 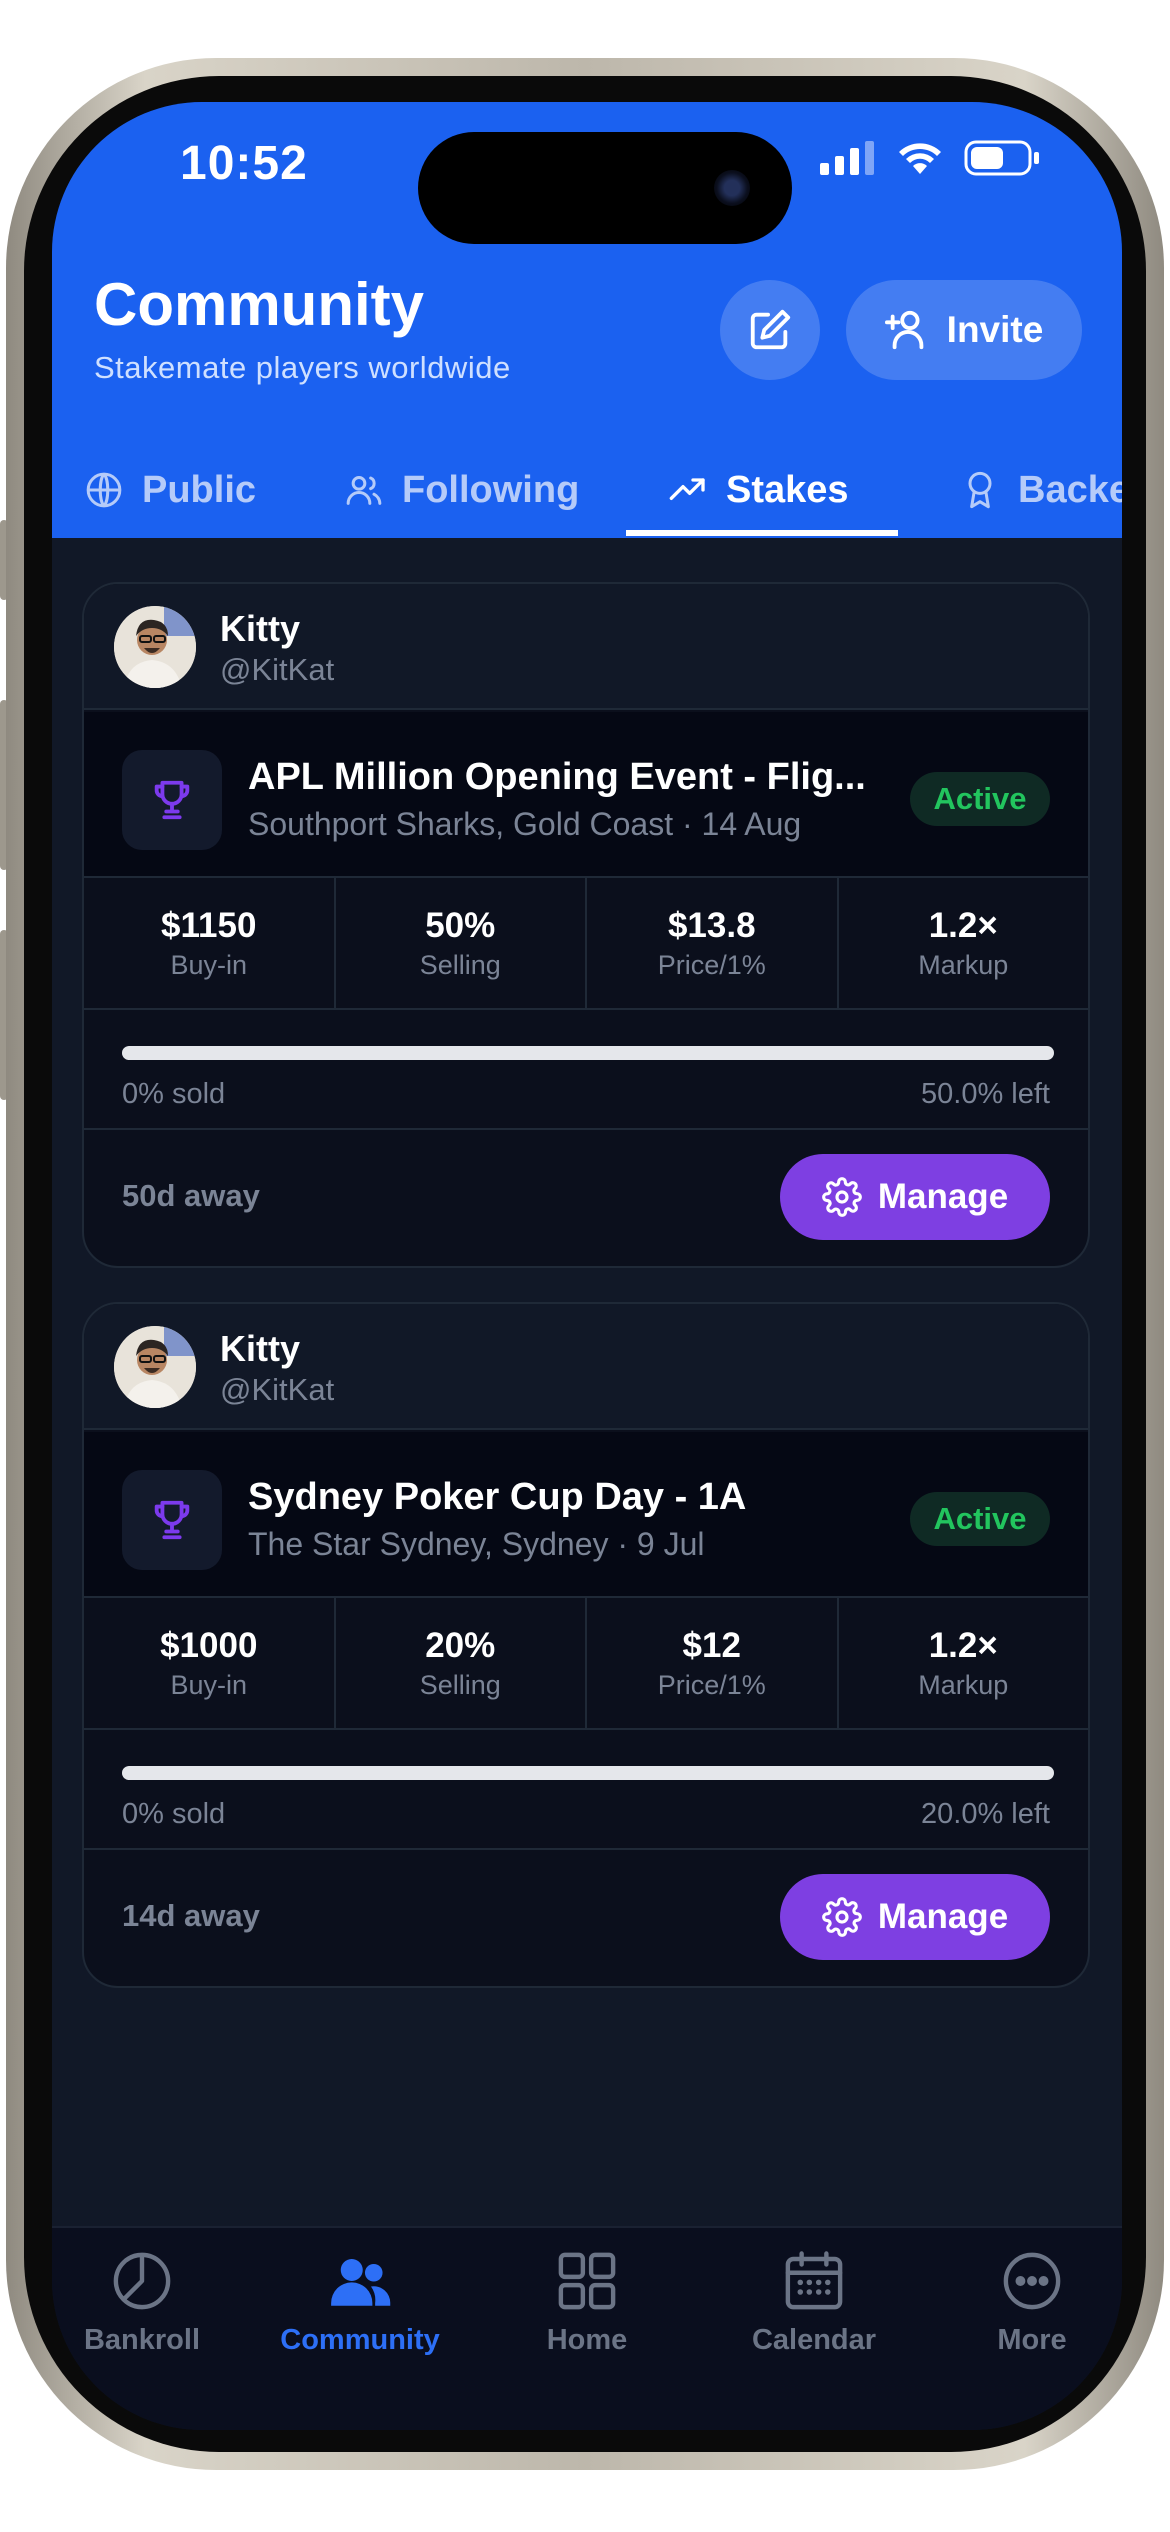 I want to click on invite-button: Invite, so click(x=964, y=330).